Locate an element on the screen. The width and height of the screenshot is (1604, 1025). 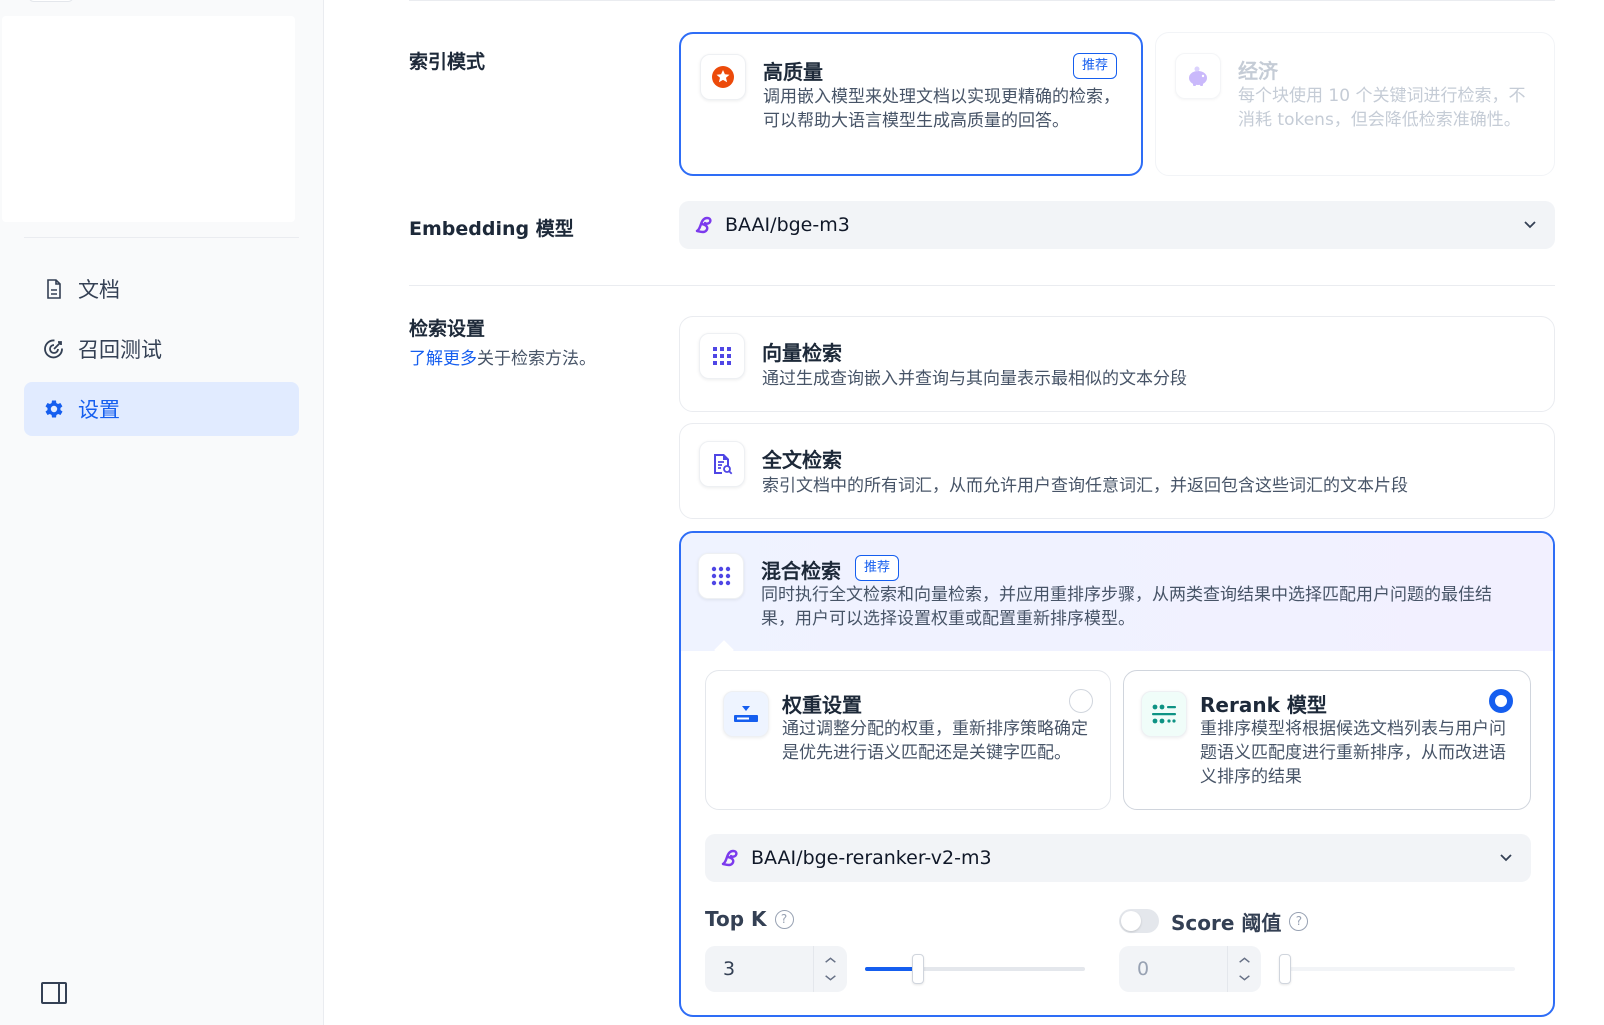
score-threshold-input: 0 is located at coordinates (1190, 969).